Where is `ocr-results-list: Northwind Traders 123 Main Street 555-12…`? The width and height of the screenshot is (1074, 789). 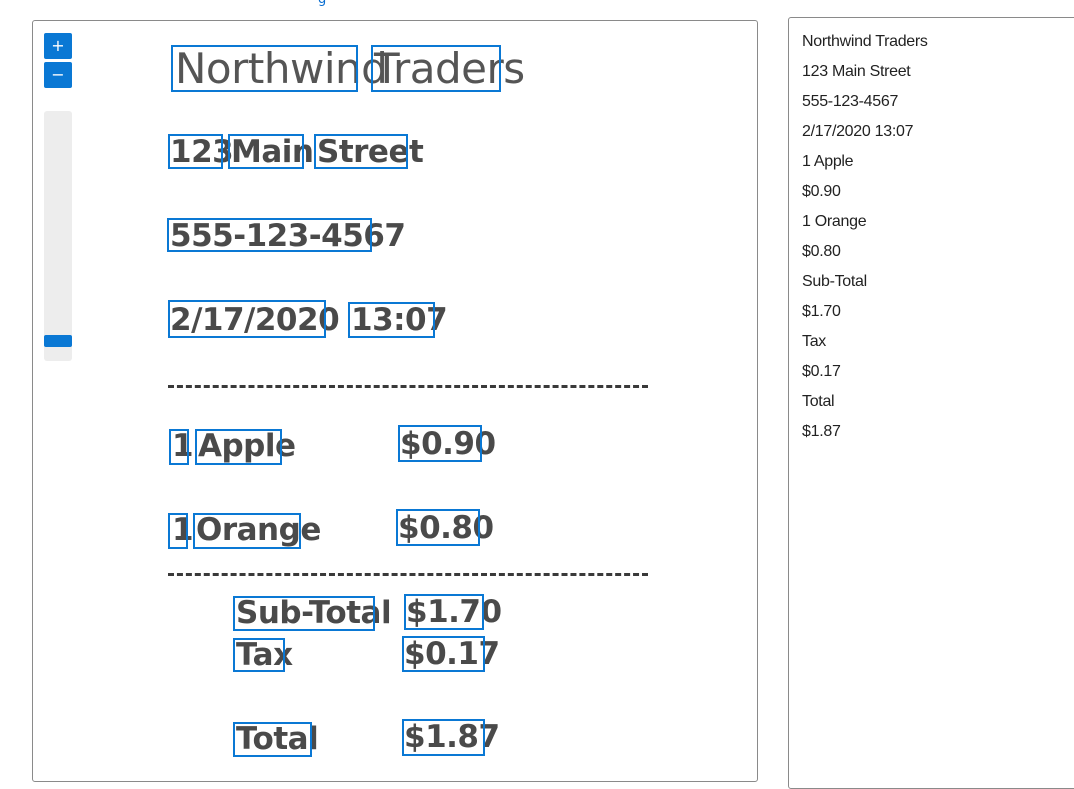 ocr-results-list: Northwind Traders 123 Main Street 555-12… is located at coordinates (931, 234).